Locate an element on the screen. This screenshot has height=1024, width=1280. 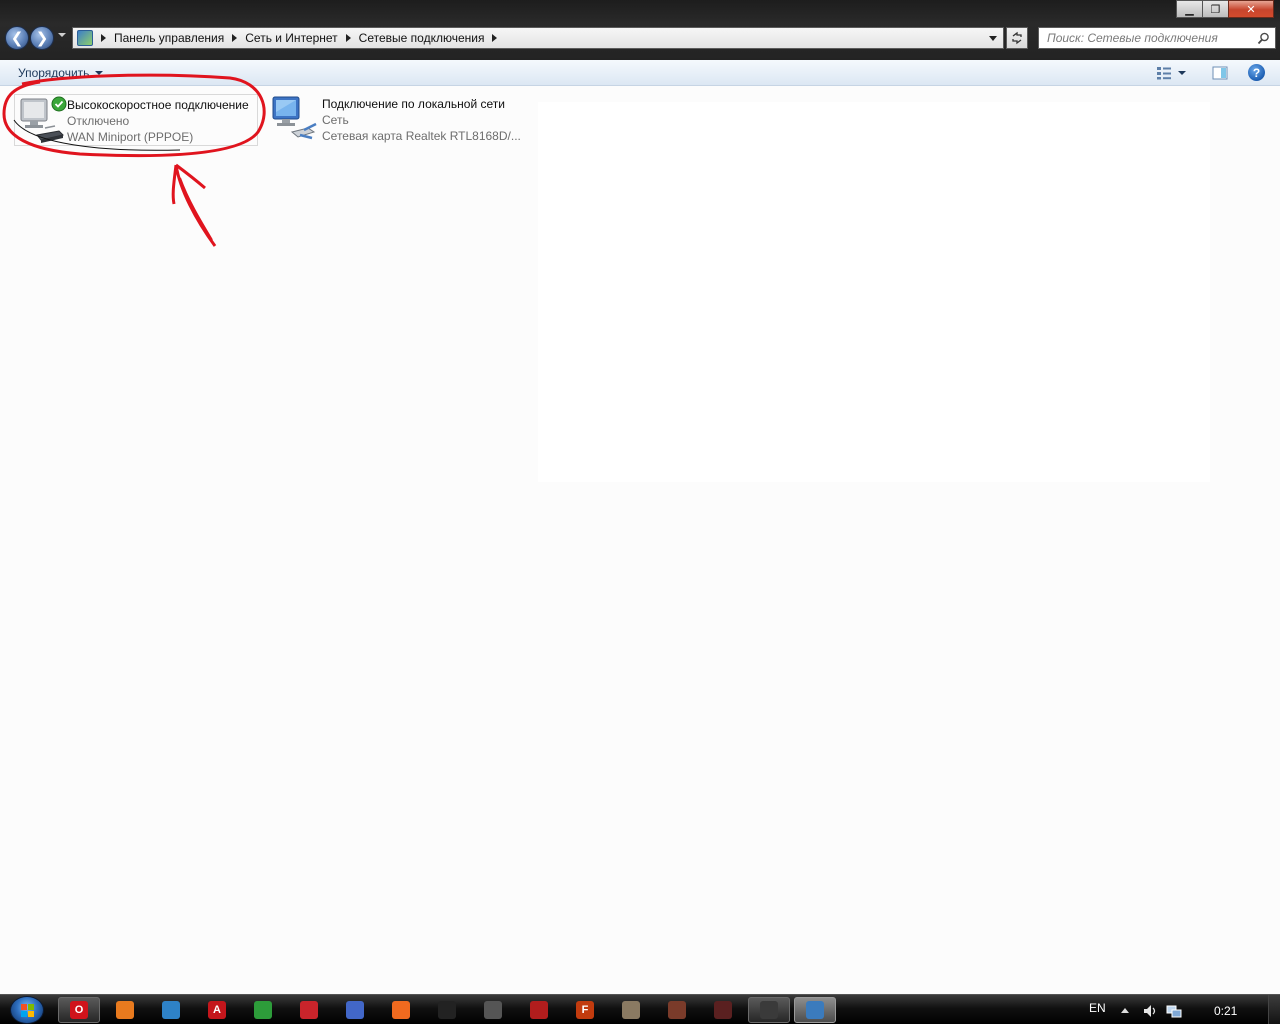
organize-label: Упорядочить is located at coordinates (54, 73).